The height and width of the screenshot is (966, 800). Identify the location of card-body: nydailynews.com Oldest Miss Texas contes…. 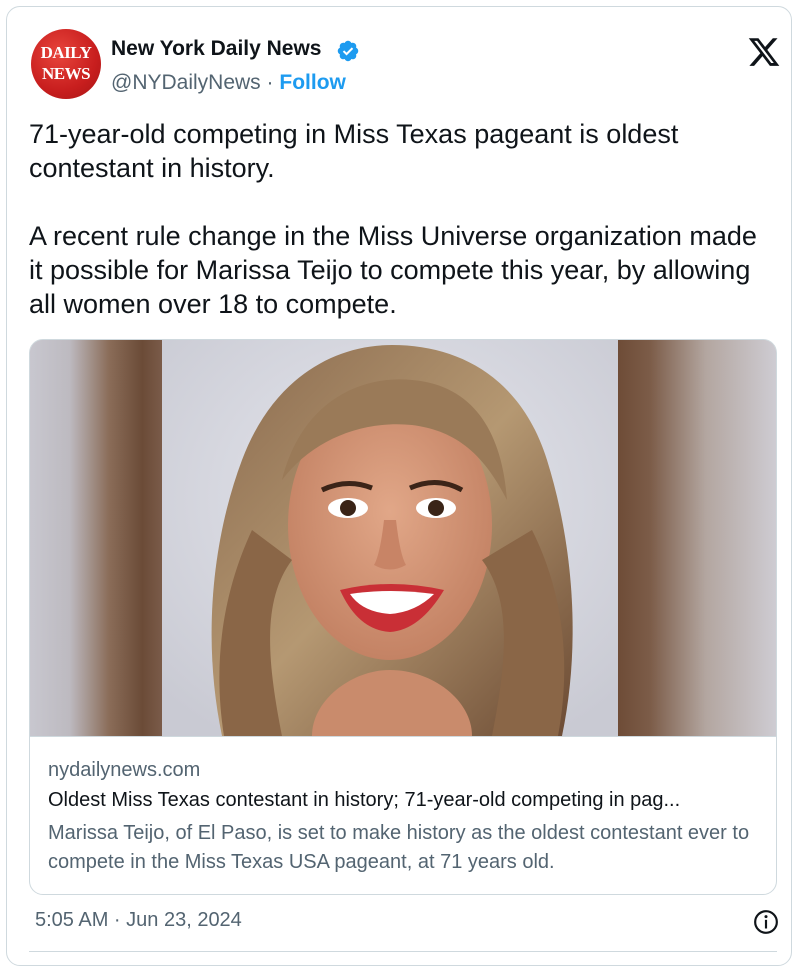
(403, 804).